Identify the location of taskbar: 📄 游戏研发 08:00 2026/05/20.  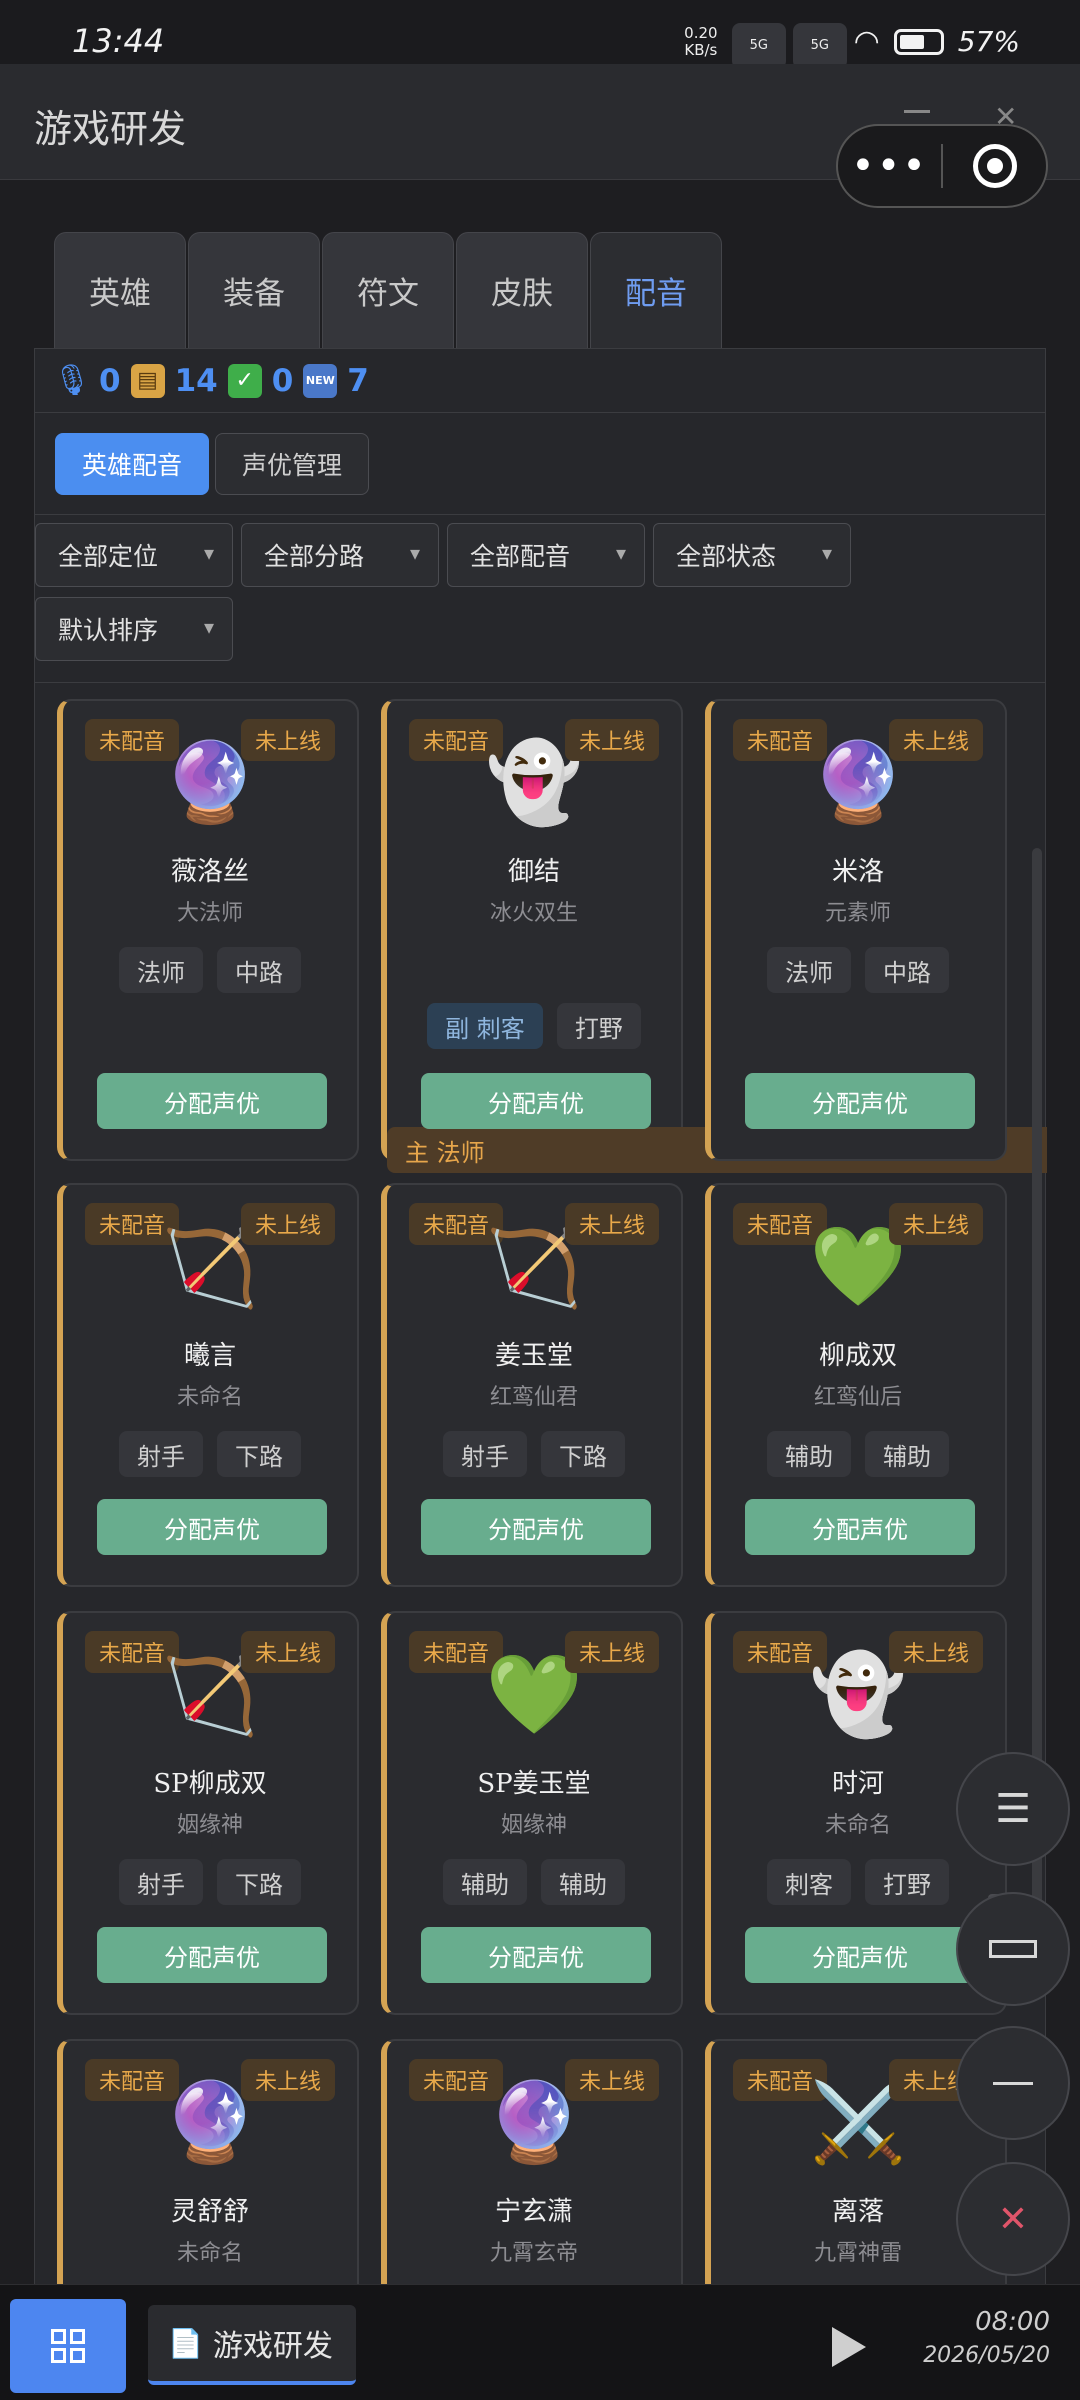
(540, 2342).